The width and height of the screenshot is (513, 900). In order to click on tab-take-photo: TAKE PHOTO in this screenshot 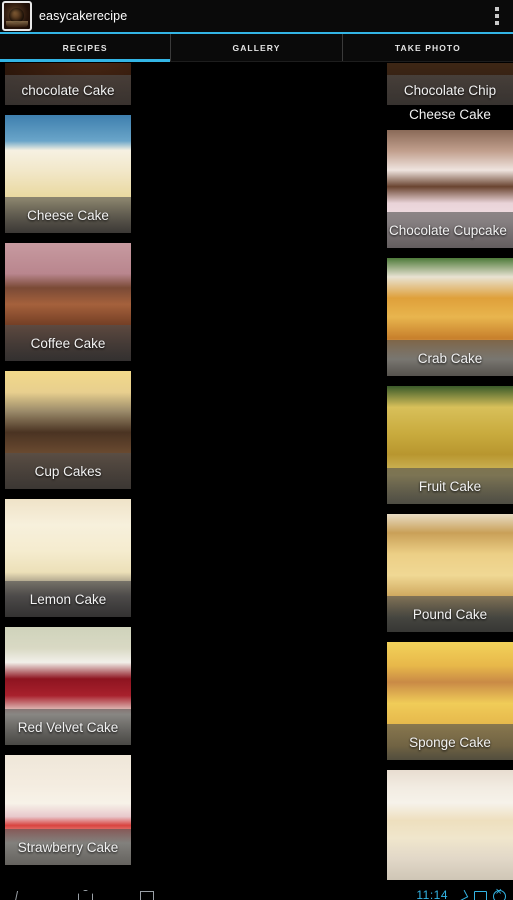, I will do `click(427, 47)`.